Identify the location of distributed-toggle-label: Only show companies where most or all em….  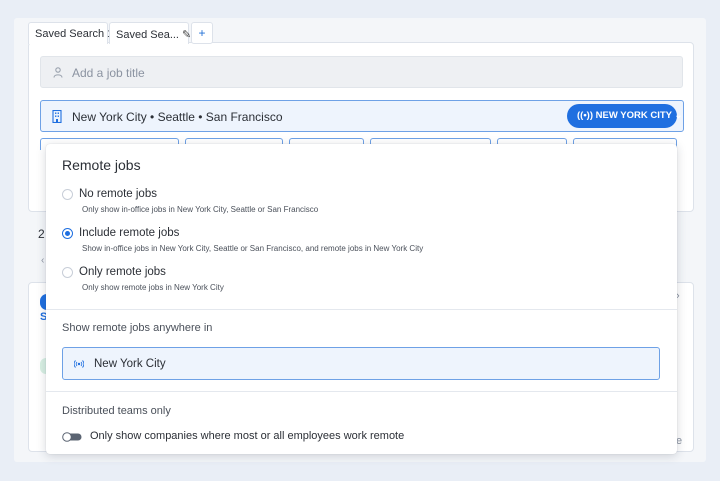
(247, 436).